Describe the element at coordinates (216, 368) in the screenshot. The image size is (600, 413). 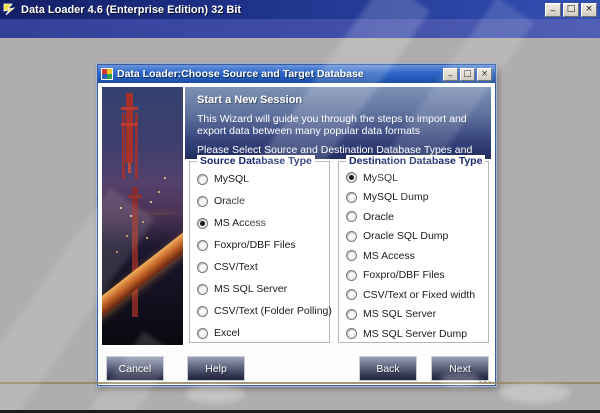
I see `help-button: Help` at that location.